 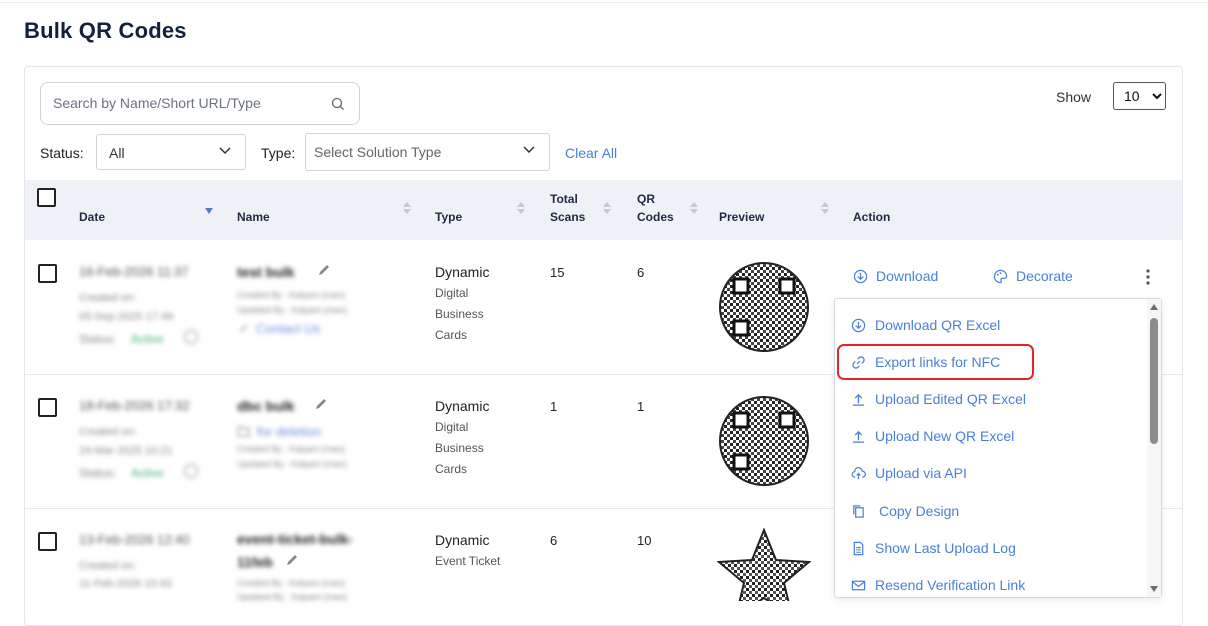 I want to click on type-filter-select: Select Solution Type, so click(x=427, y=152).